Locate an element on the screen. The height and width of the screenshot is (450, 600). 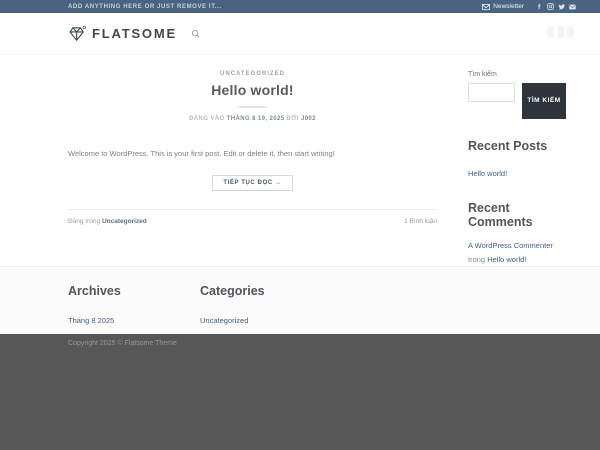
facebook-icon is located at coordinates (539, 6).